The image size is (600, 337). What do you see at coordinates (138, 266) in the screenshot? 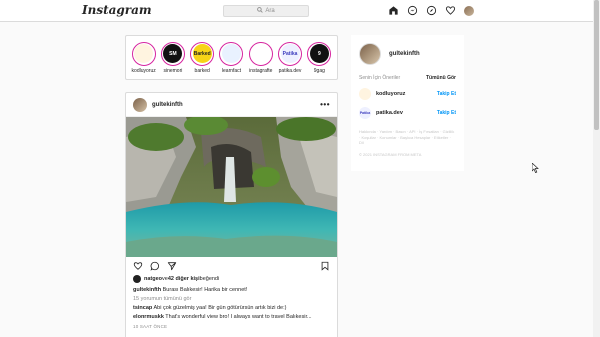
I see `like-heart-icon` at bounding box center [138, 266].